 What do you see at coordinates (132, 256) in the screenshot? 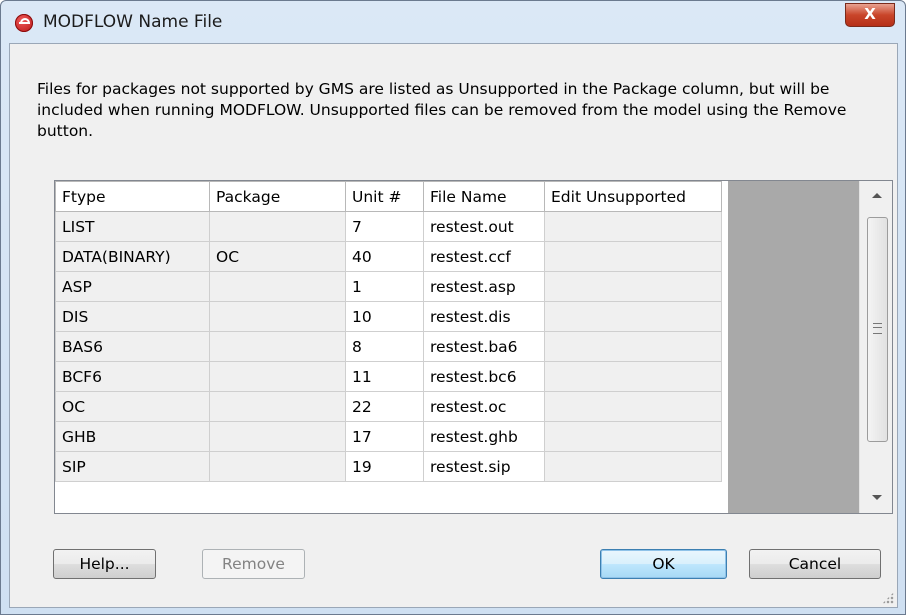
I see `cell-ftype: DATA(BINARY)` at bounding box center [132, 256].